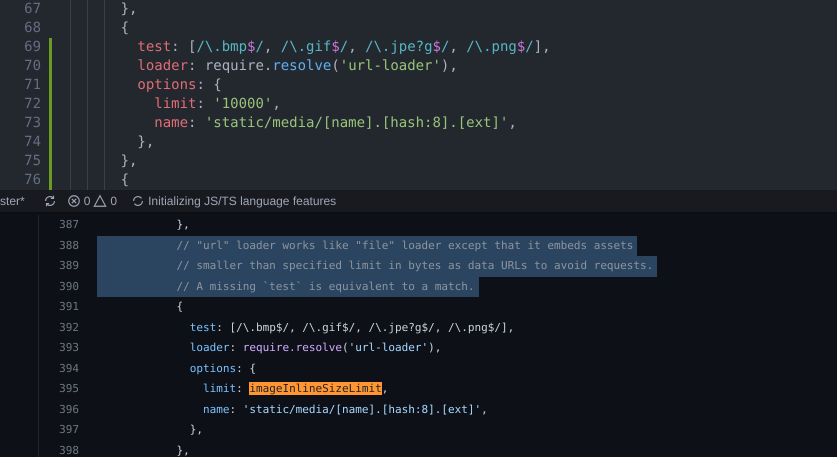  What do you see at coordinates (68, 368) in the screenshot?
I see `line-number: 394` at bounding box center [68, 368].